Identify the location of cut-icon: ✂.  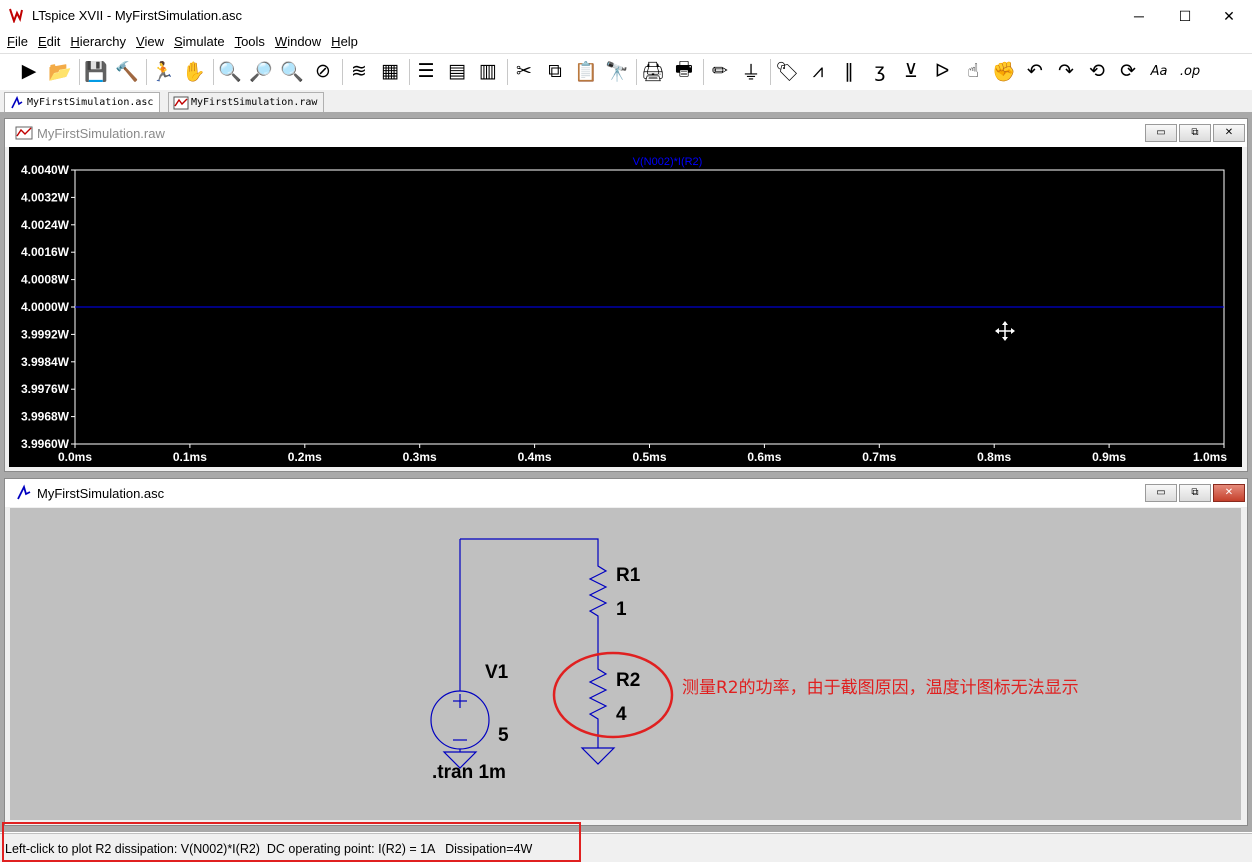
(524, 71).